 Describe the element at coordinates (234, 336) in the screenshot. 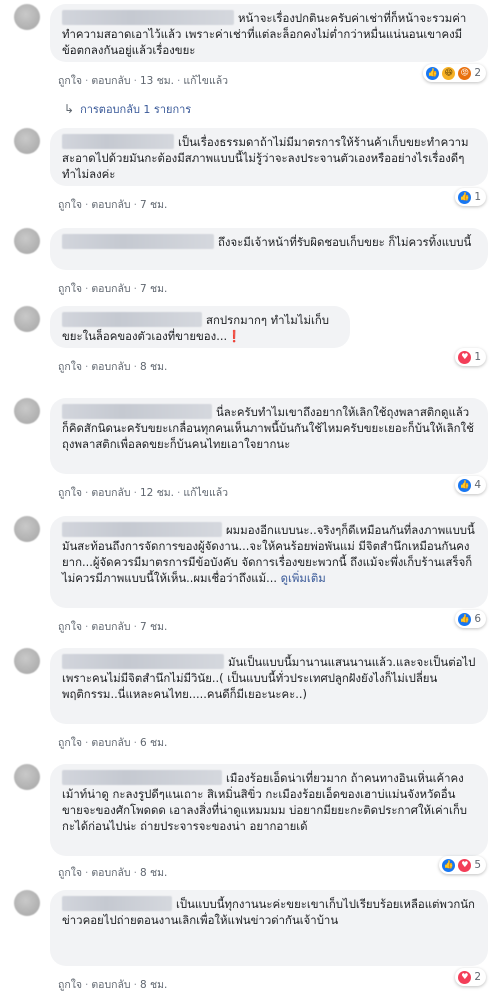

I see `exclamation-emoji: ❗` at that location.